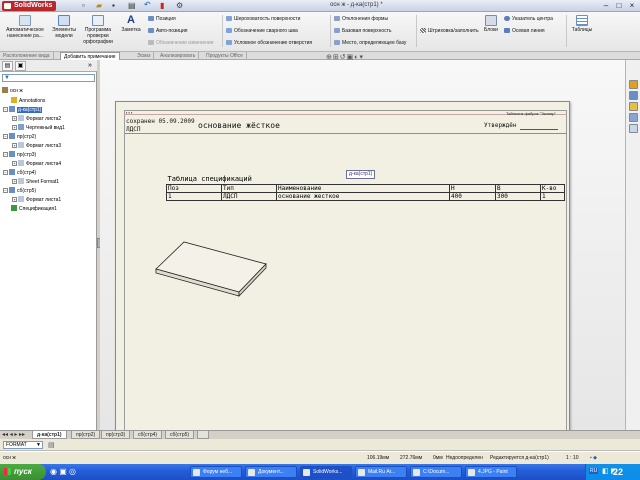 The width and height of the screenshot is (640, 480). What do you see at coordinates (619, 6) in the screenshot?
I see `maximize-icon: □` at bounding box center [619, 6].